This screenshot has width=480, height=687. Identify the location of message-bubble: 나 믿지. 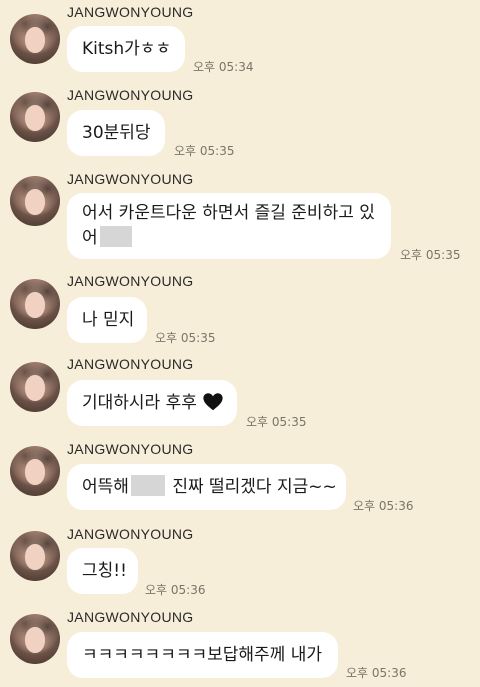
(107, 320).